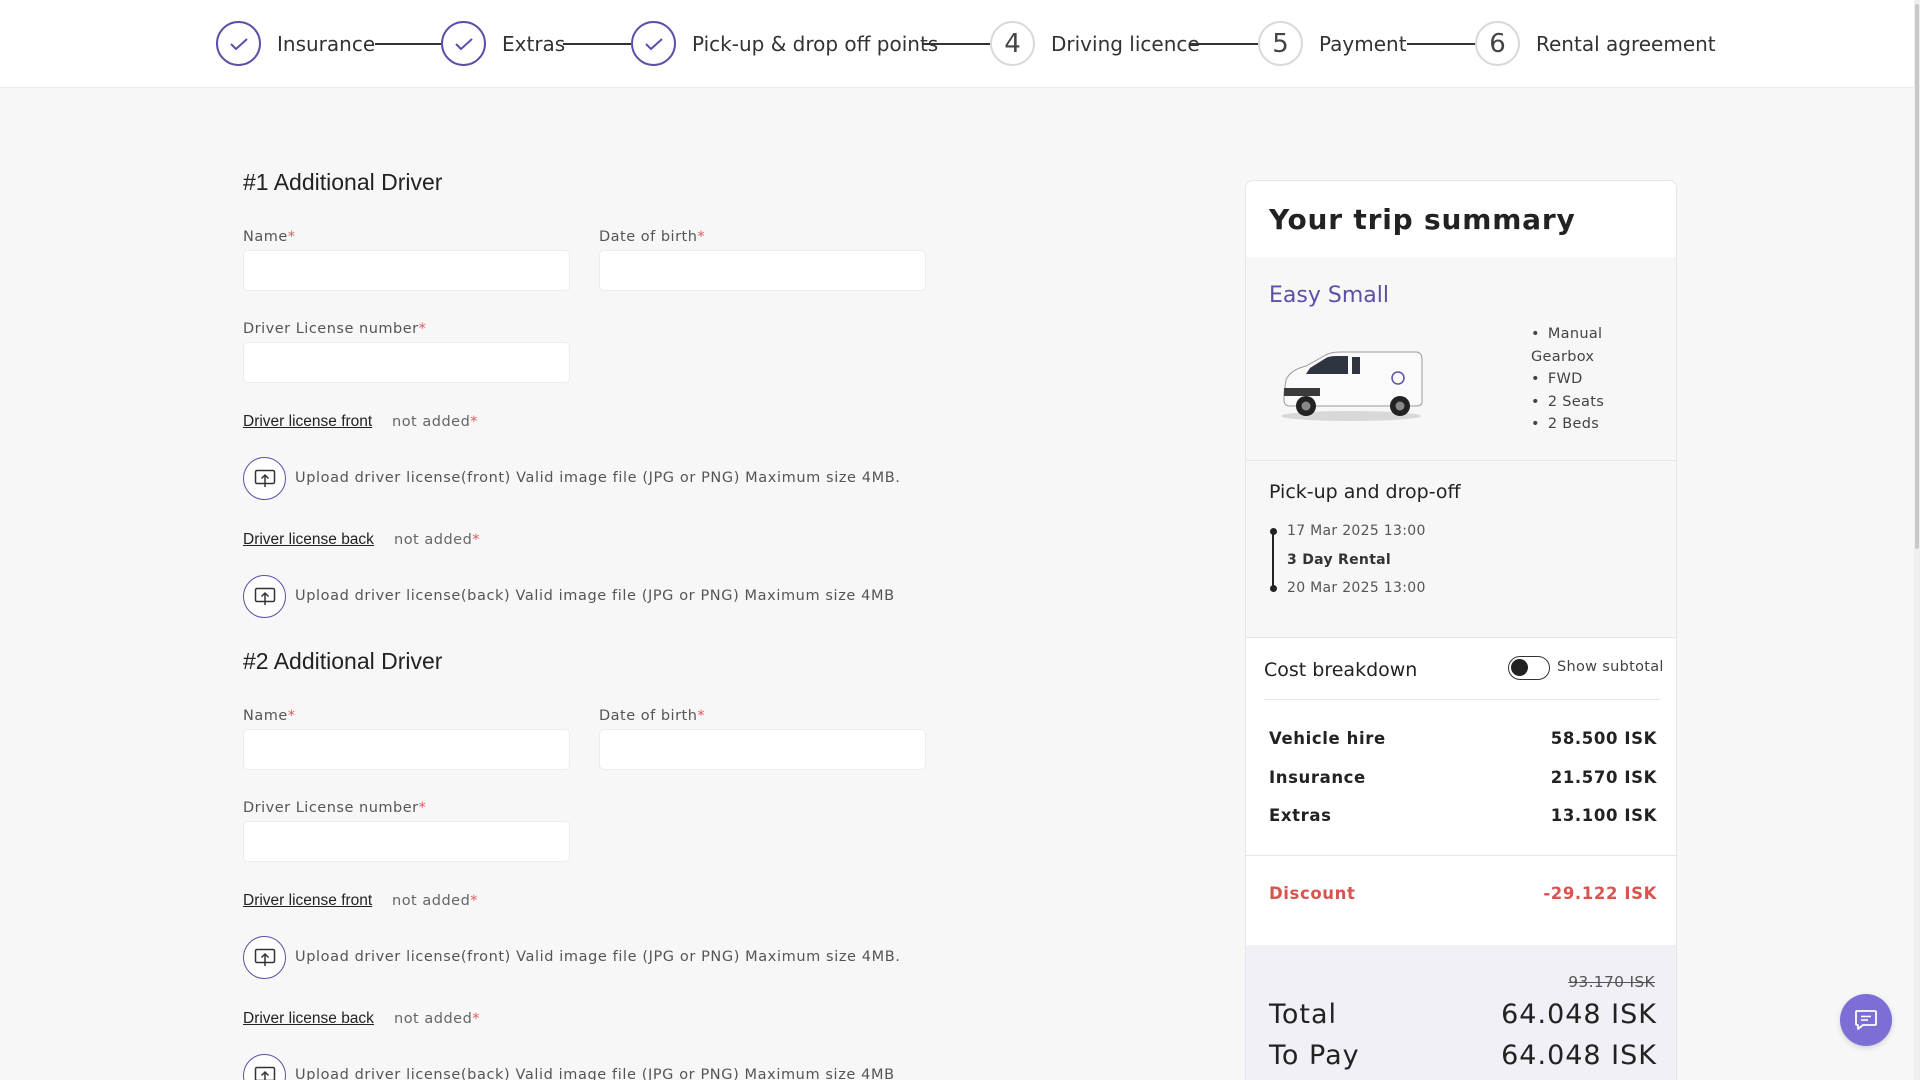 This screenshot has height=1080, width=1920. What do you see at coordinates (1463, 777) in the screenshot?
I see `cost-row-insurance: Insurance 21.570 ISK` at bounding box center [1463, 777].